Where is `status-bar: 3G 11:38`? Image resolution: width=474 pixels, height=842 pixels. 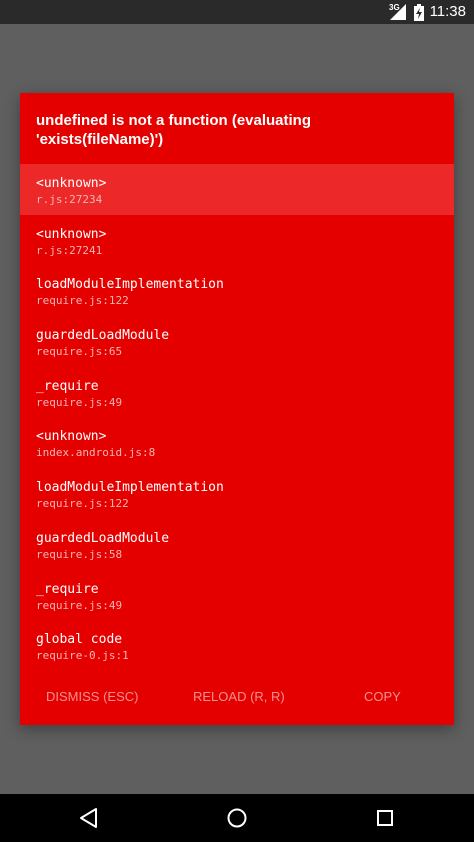
status-bar: 3G 11:38 is located at coordinates (237, 12).